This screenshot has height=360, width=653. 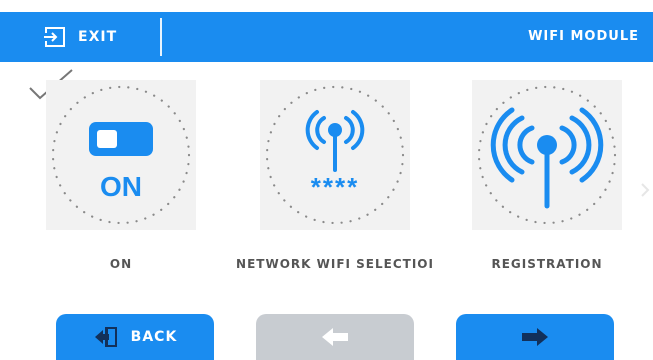 I want to click on back-button: BACK, so click(x=135, y=337).